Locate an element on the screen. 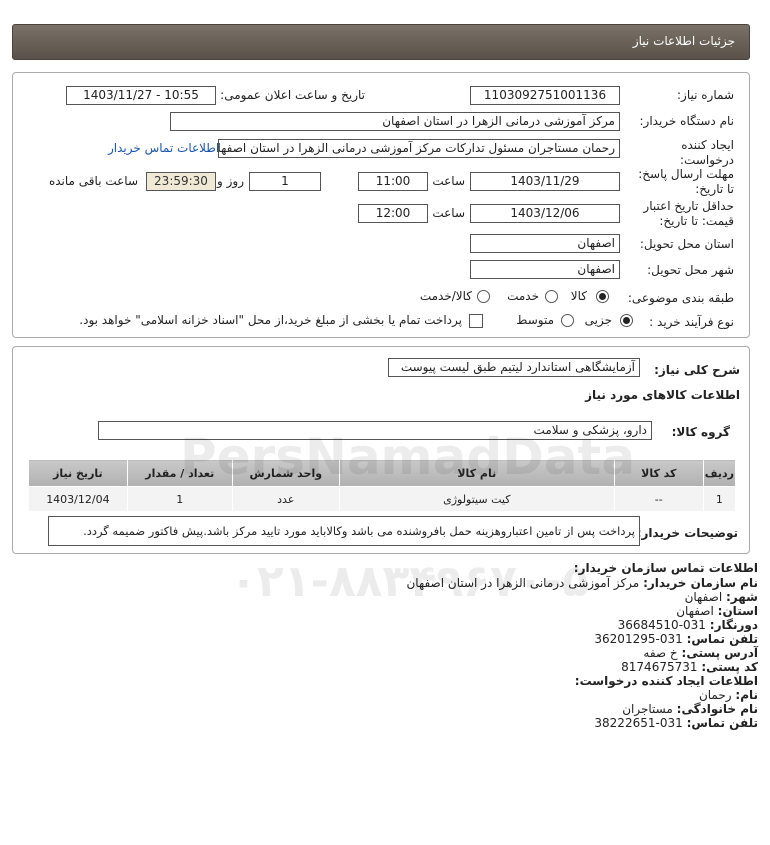 The image size is (770, 845). creator-phone-line: تلفن تماس: 031-38222651 is located at coordinates (676, 723).